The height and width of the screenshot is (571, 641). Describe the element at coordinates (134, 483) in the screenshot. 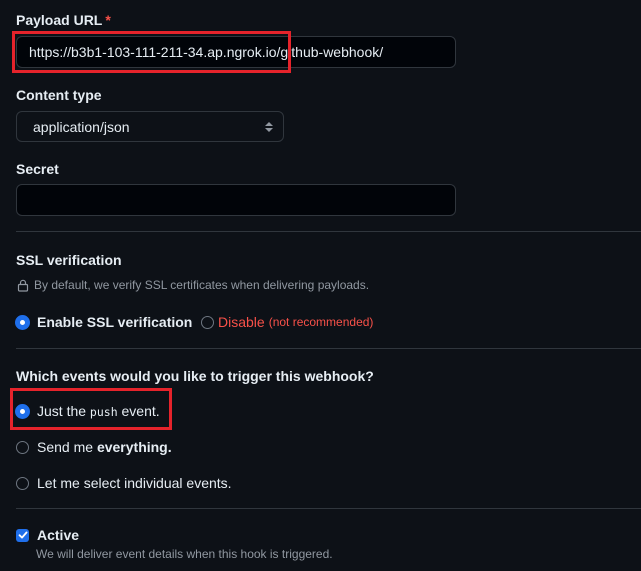

I see `event-individual-label: Let me select individual events.` at that location.